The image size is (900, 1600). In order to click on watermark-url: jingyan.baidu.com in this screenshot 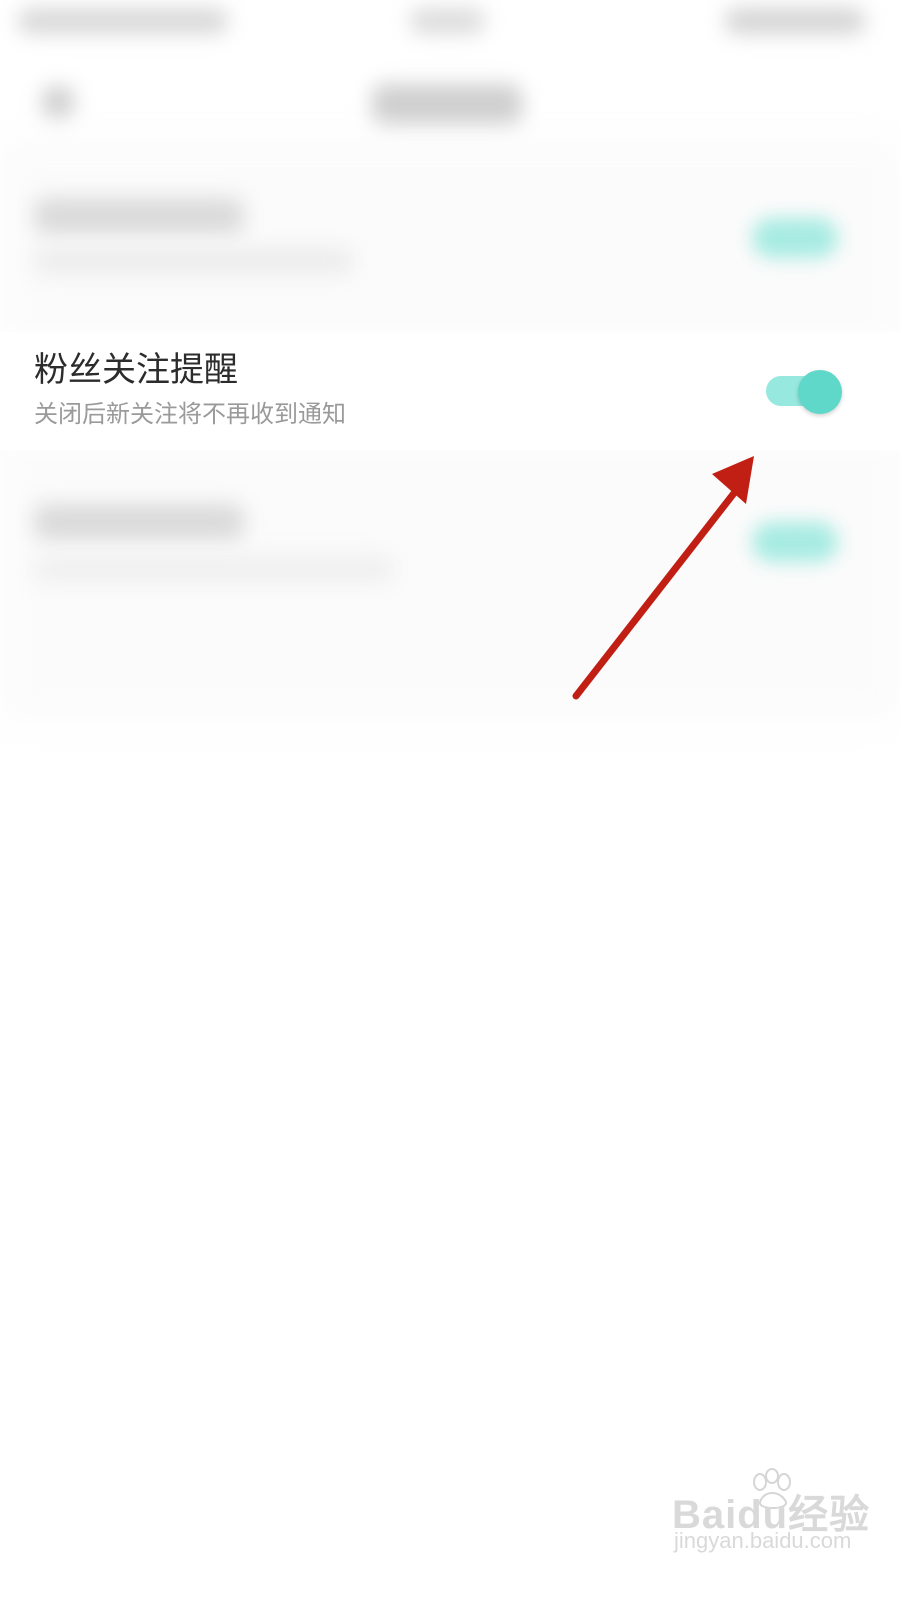, I will do `click(763, 1540)`.